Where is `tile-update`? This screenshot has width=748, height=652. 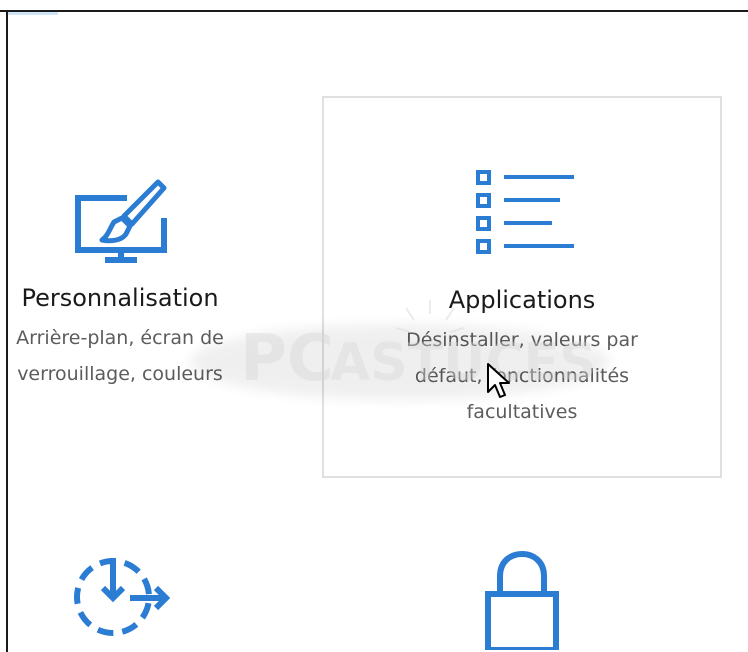
tile-update is located at coordinates (120, 591).